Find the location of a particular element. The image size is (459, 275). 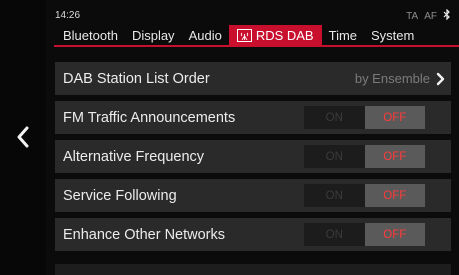

setting-label: DAB Station List Order is located at coordinates (136, 78).